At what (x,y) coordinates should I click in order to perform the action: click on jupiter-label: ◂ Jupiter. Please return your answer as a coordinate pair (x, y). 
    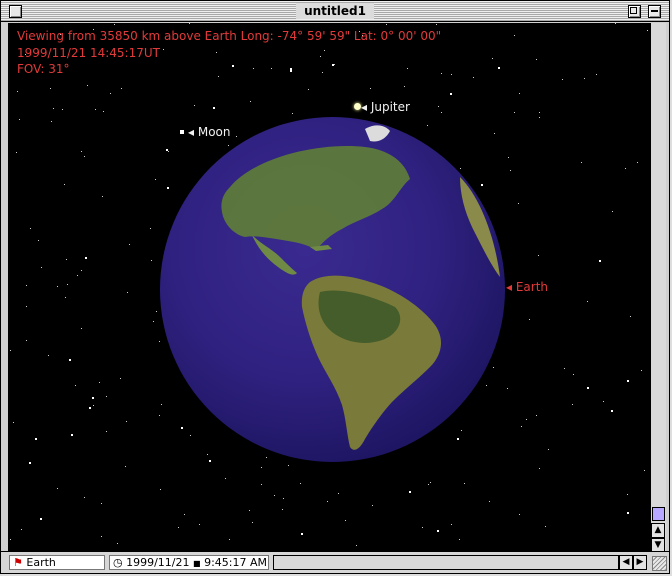
    Looking at the image, I should click on (385, 107).